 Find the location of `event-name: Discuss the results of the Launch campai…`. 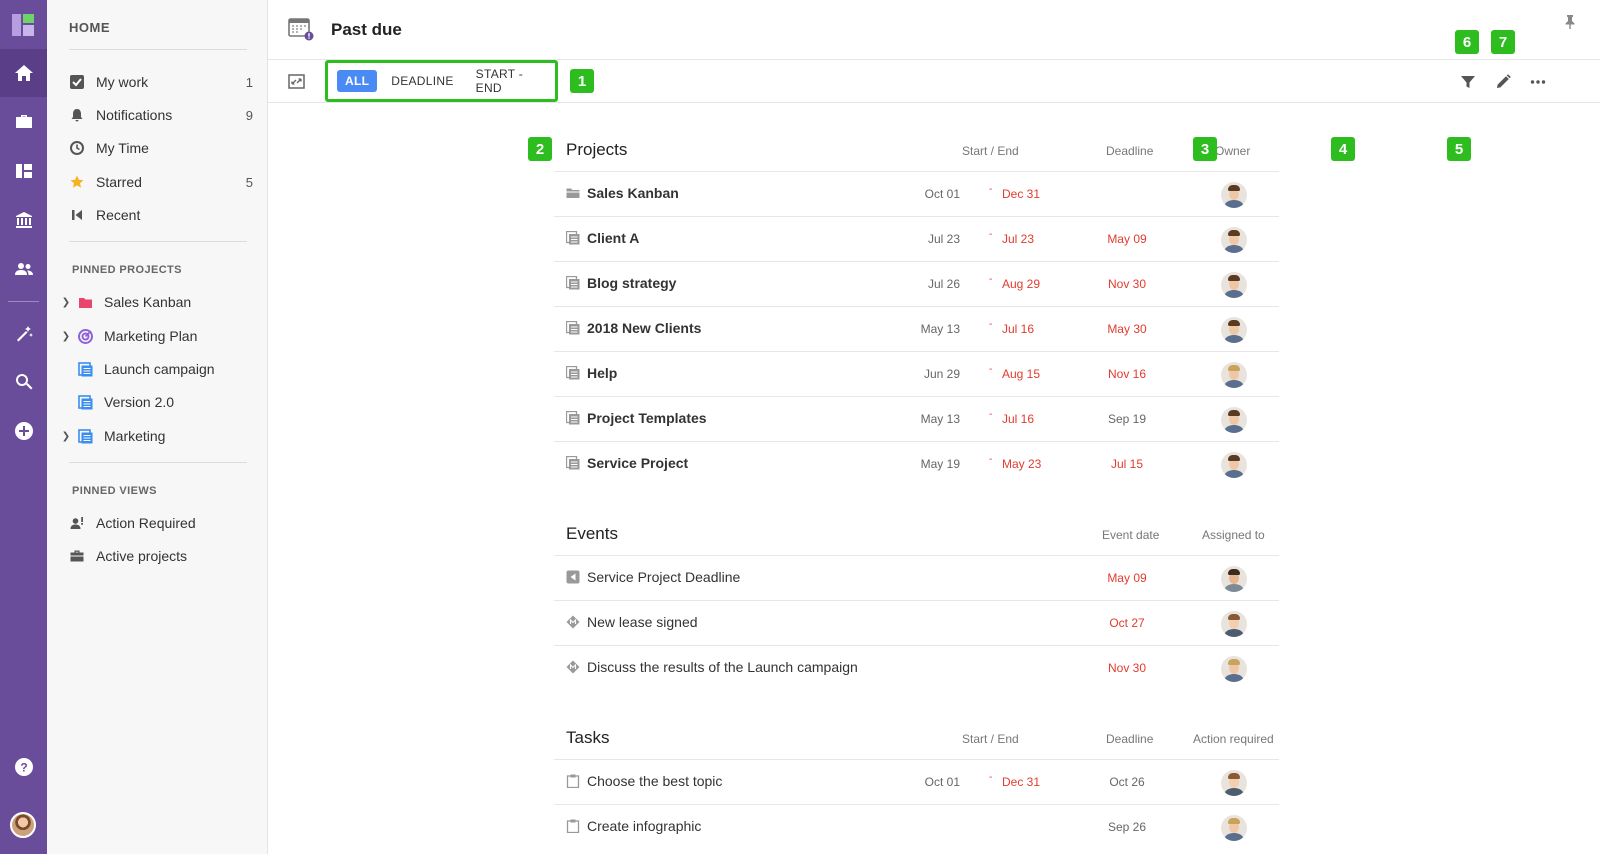

event-name: Discuss the results of the Launch campai… is located at coordinates (722, 667).